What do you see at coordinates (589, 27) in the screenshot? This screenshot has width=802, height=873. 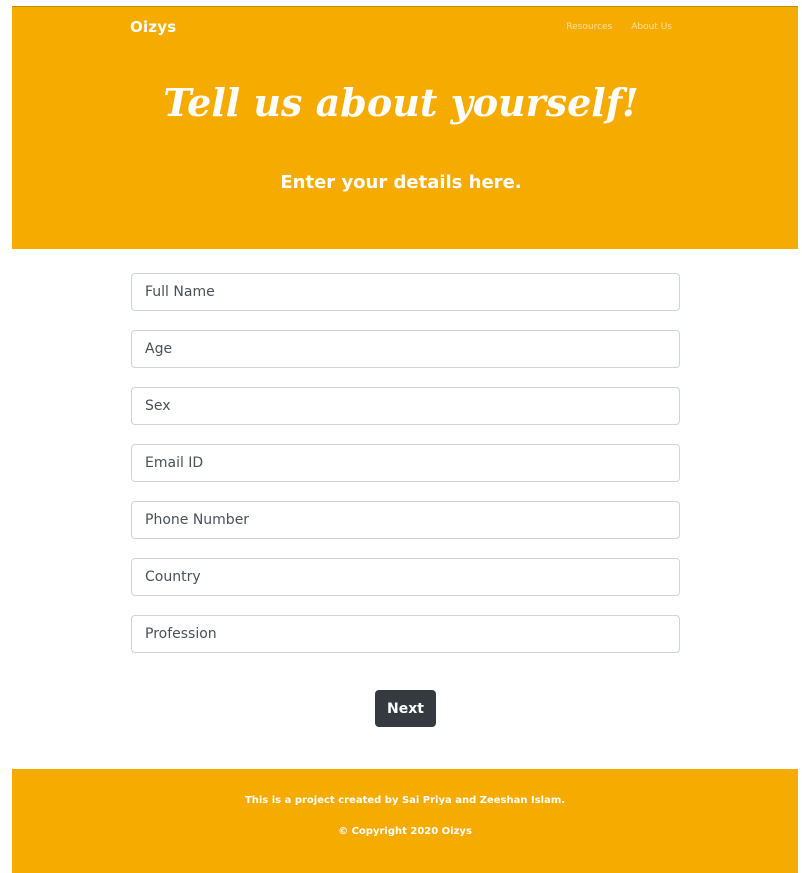 I see `nav-resources-link: Resources` at bounding box center [589, 27].